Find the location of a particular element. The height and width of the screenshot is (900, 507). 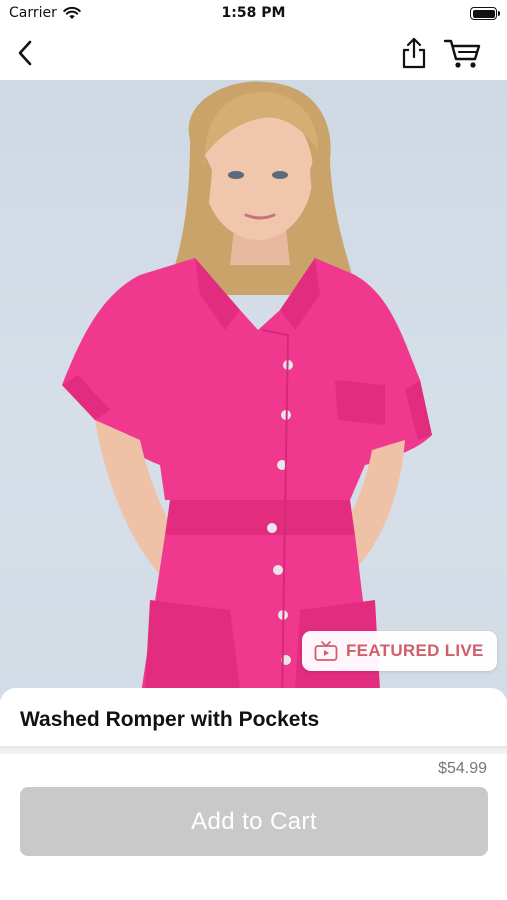

cart-icon is located at coordinates (462, 53).